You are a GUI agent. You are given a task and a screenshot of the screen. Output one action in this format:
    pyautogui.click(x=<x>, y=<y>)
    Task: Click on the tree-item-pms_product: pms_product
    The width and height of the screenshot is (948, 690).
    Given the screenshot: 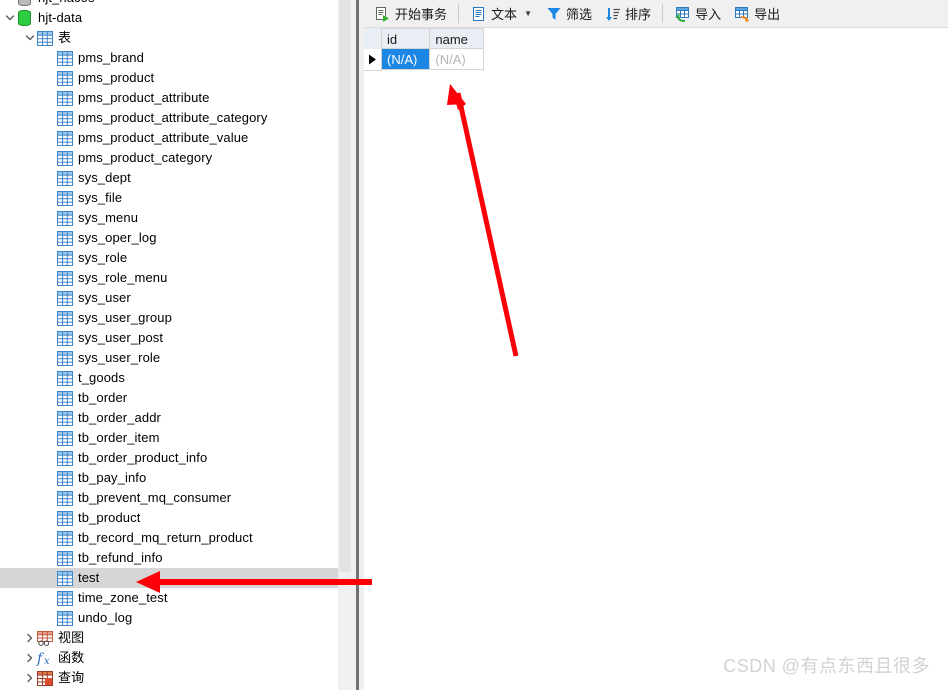 What is the action you would take?
    pyautogui.click(x=176, y=78)
    